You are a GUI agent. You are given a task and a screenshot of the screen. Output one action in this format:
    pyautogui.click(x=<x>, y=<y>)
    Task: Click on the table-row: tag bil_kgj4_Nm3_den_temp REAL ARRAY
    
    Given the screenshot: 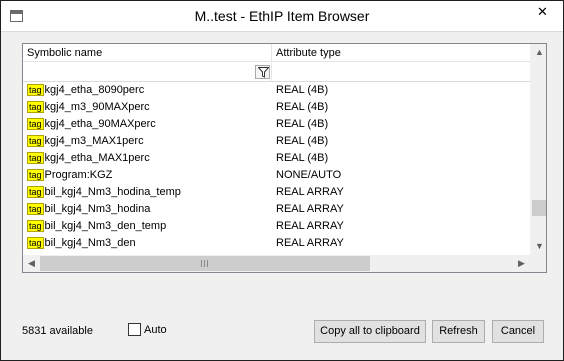 What is the action you would take?
    pyautogui.click(x=276, y=226)
    